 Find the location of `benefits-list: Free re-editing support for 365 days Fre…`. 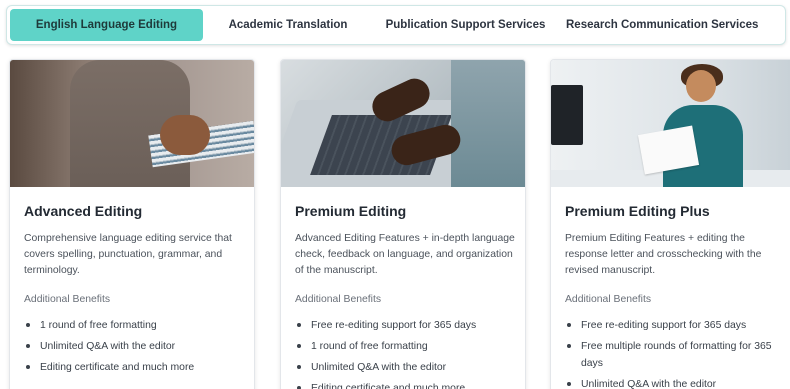

benefits-list: Free re-editing support for 365 days Fre… is located at coordinates (677, 353).